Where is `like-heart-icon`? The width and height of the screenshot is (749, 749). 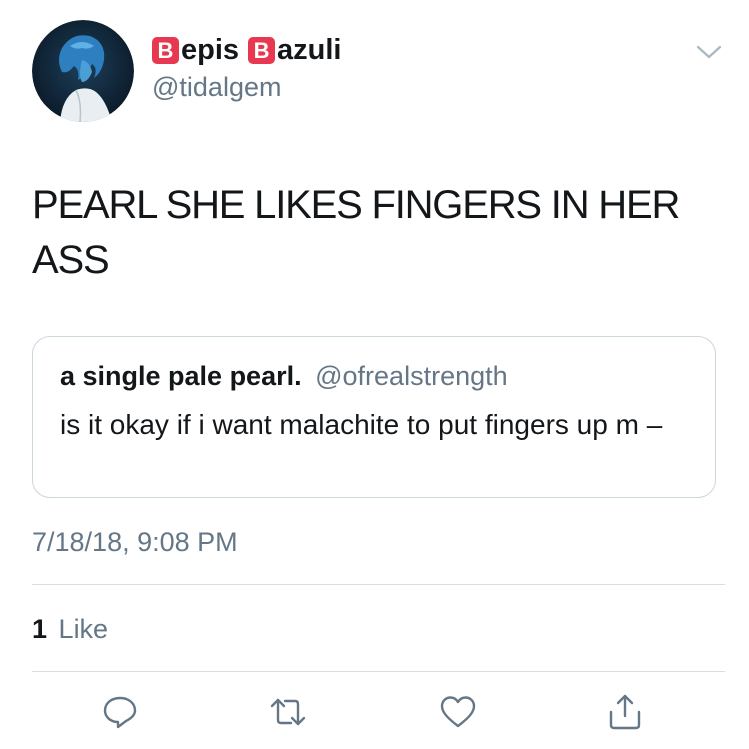 like-heart-icon is located at coordinates (458, 712).